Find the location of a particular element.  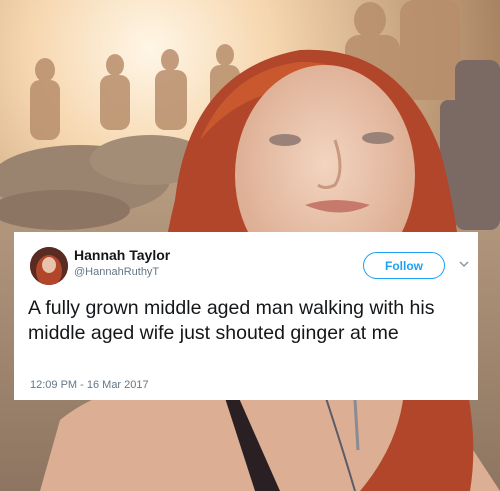

avatar is located at coordinates (49, 266).